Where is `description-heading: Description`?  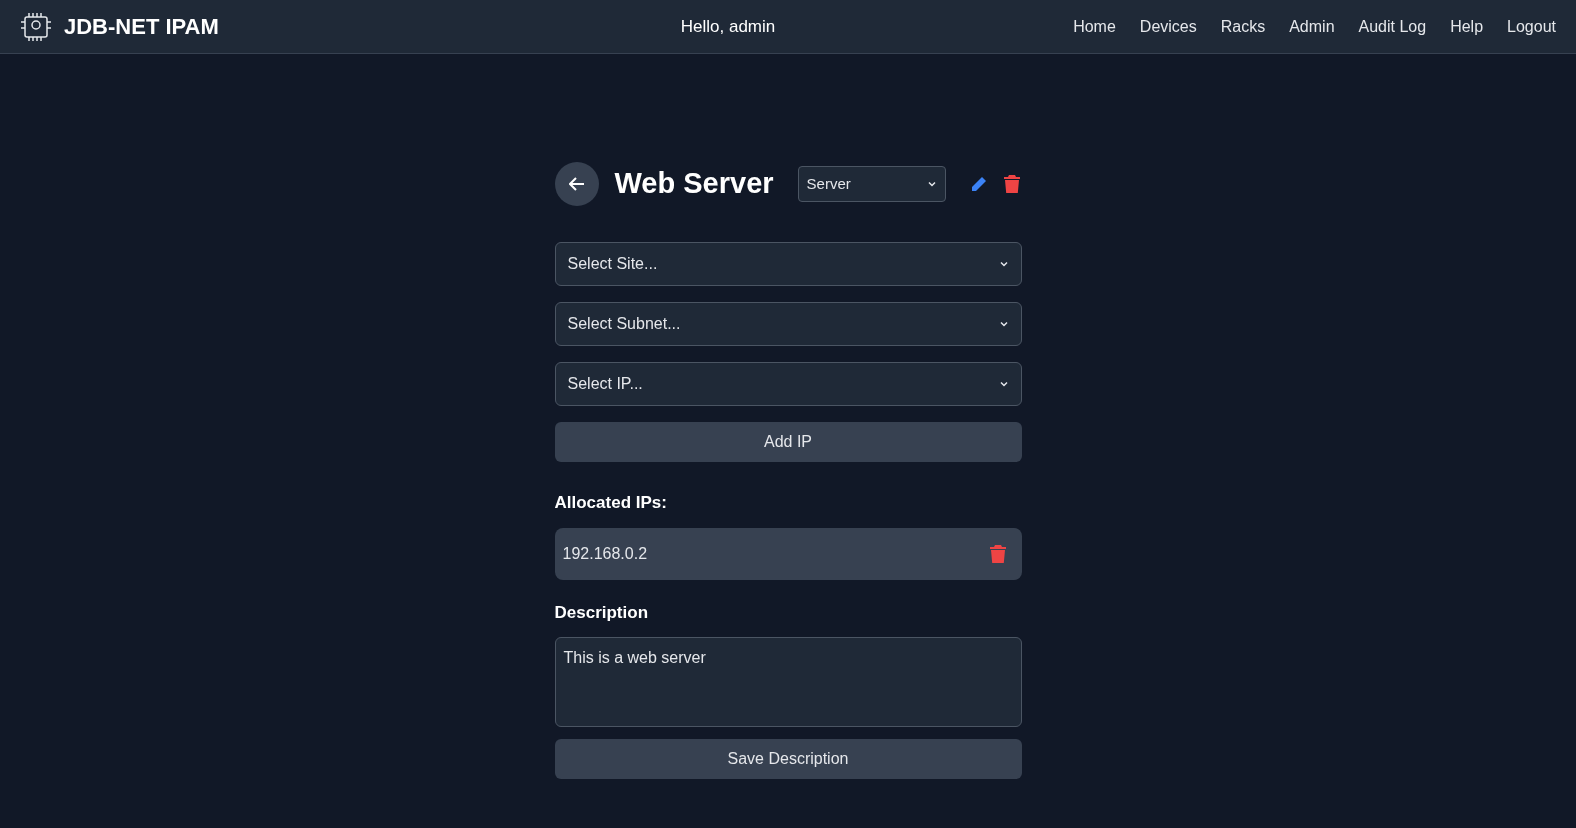
description-heading: Description is located at coordinates (602, 612).